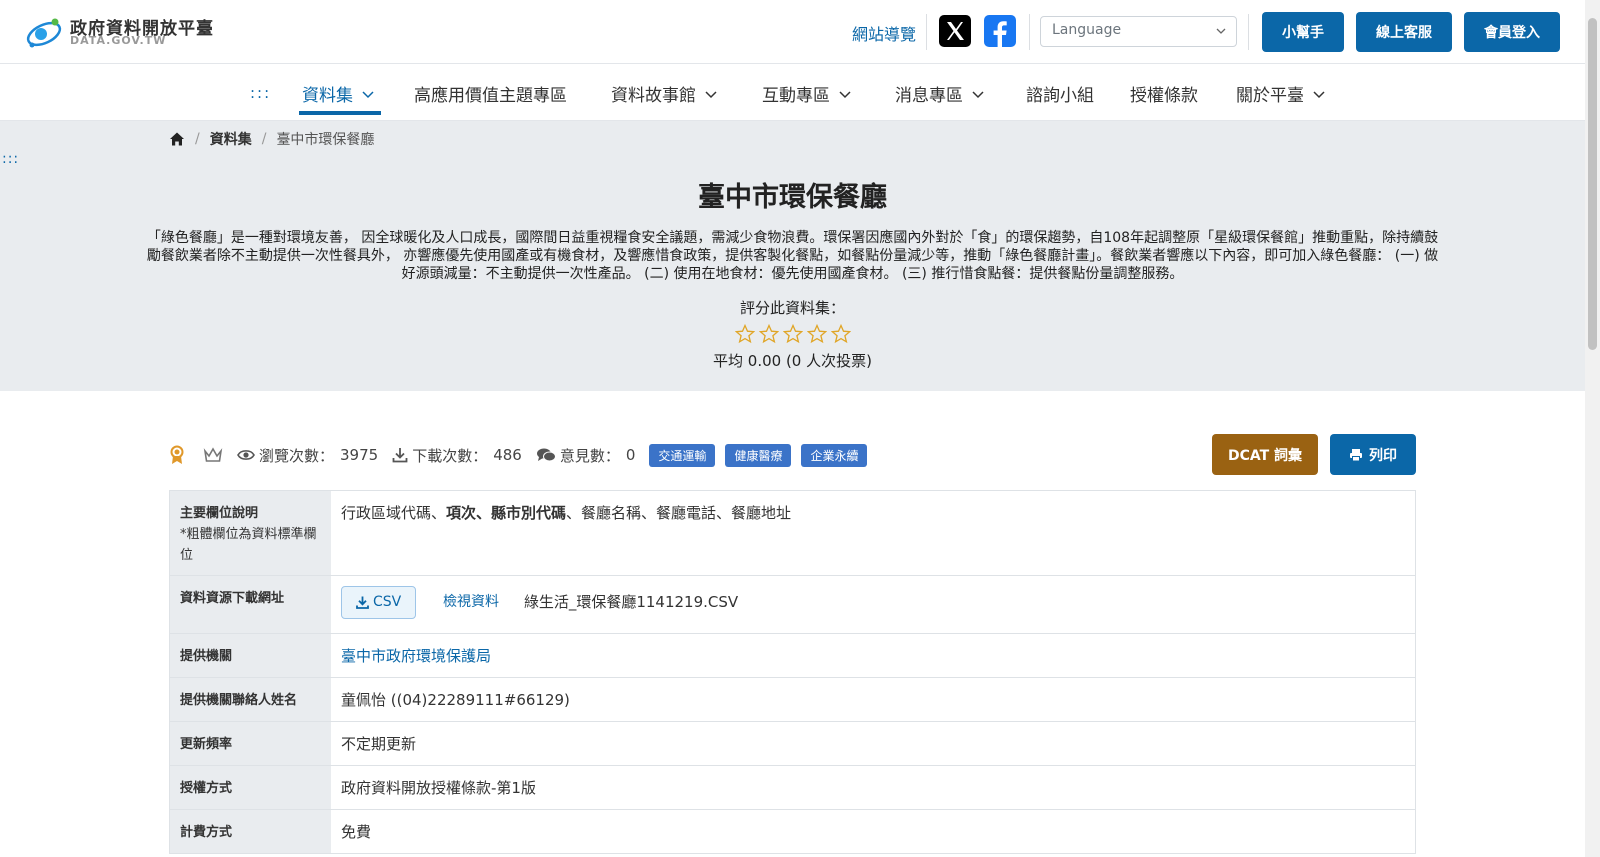 The height and width of the screenshot is (857, 1600). Describe the element at coordinates (1303, 32) in the screenshot. I see `helper-button: 小幫手` at that location.